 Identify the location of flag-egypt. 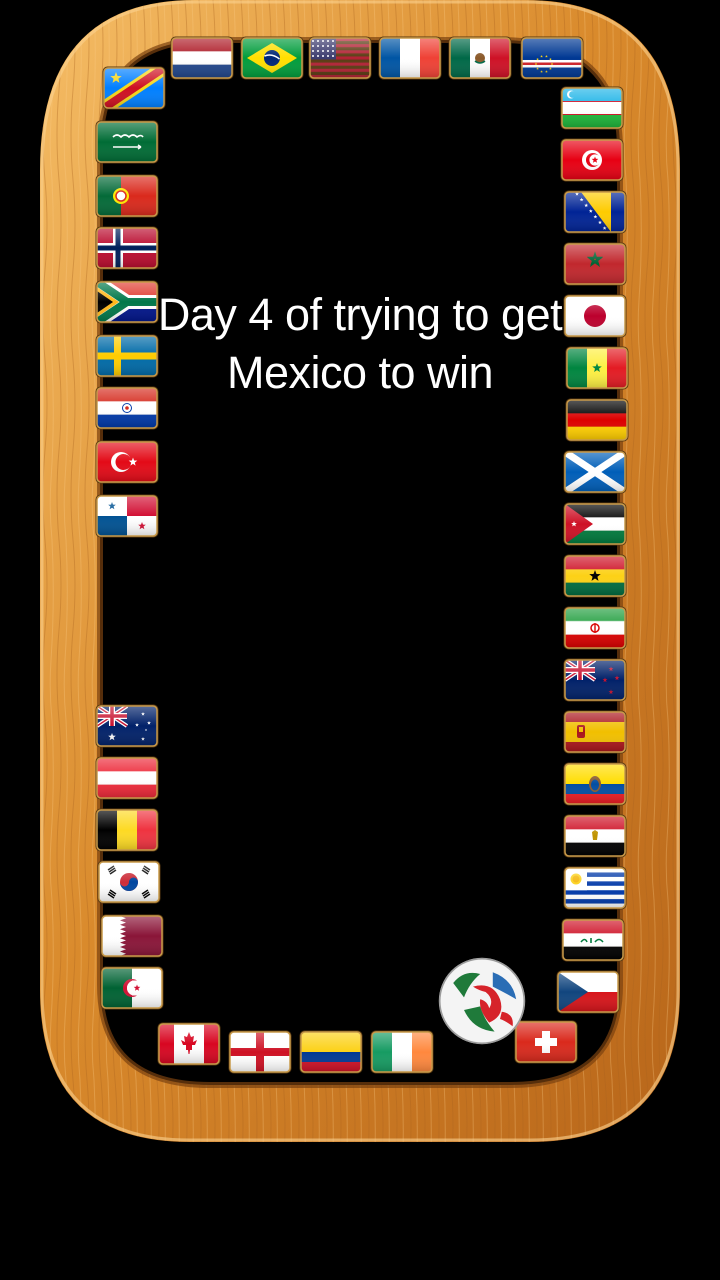
(595, 836).